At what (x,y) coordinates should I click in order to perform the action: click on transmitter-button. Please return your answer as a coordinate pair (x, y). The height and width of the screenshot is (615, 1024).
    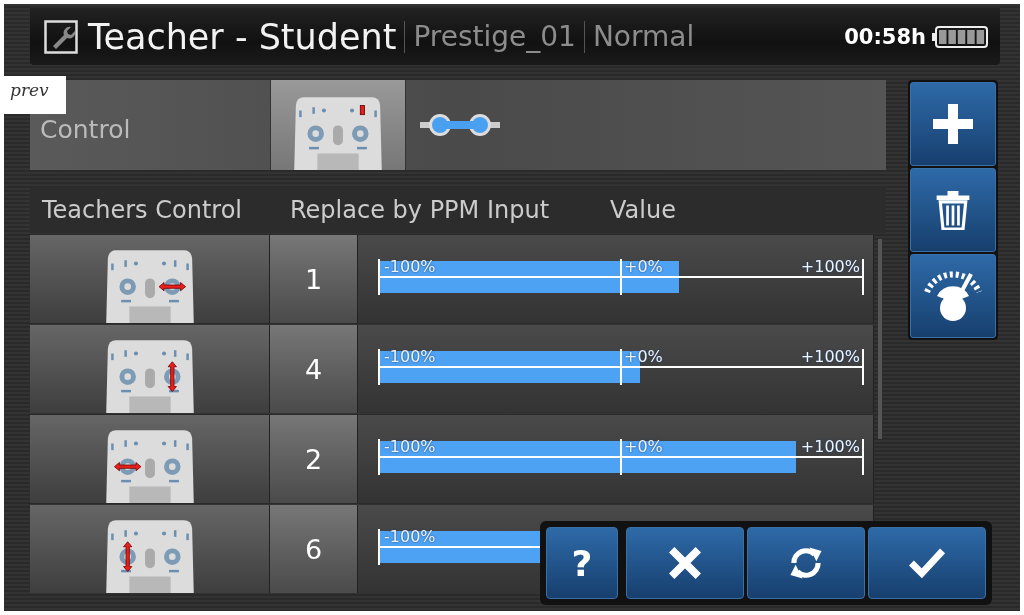
    Looking at the image, I should click on (338, 125).